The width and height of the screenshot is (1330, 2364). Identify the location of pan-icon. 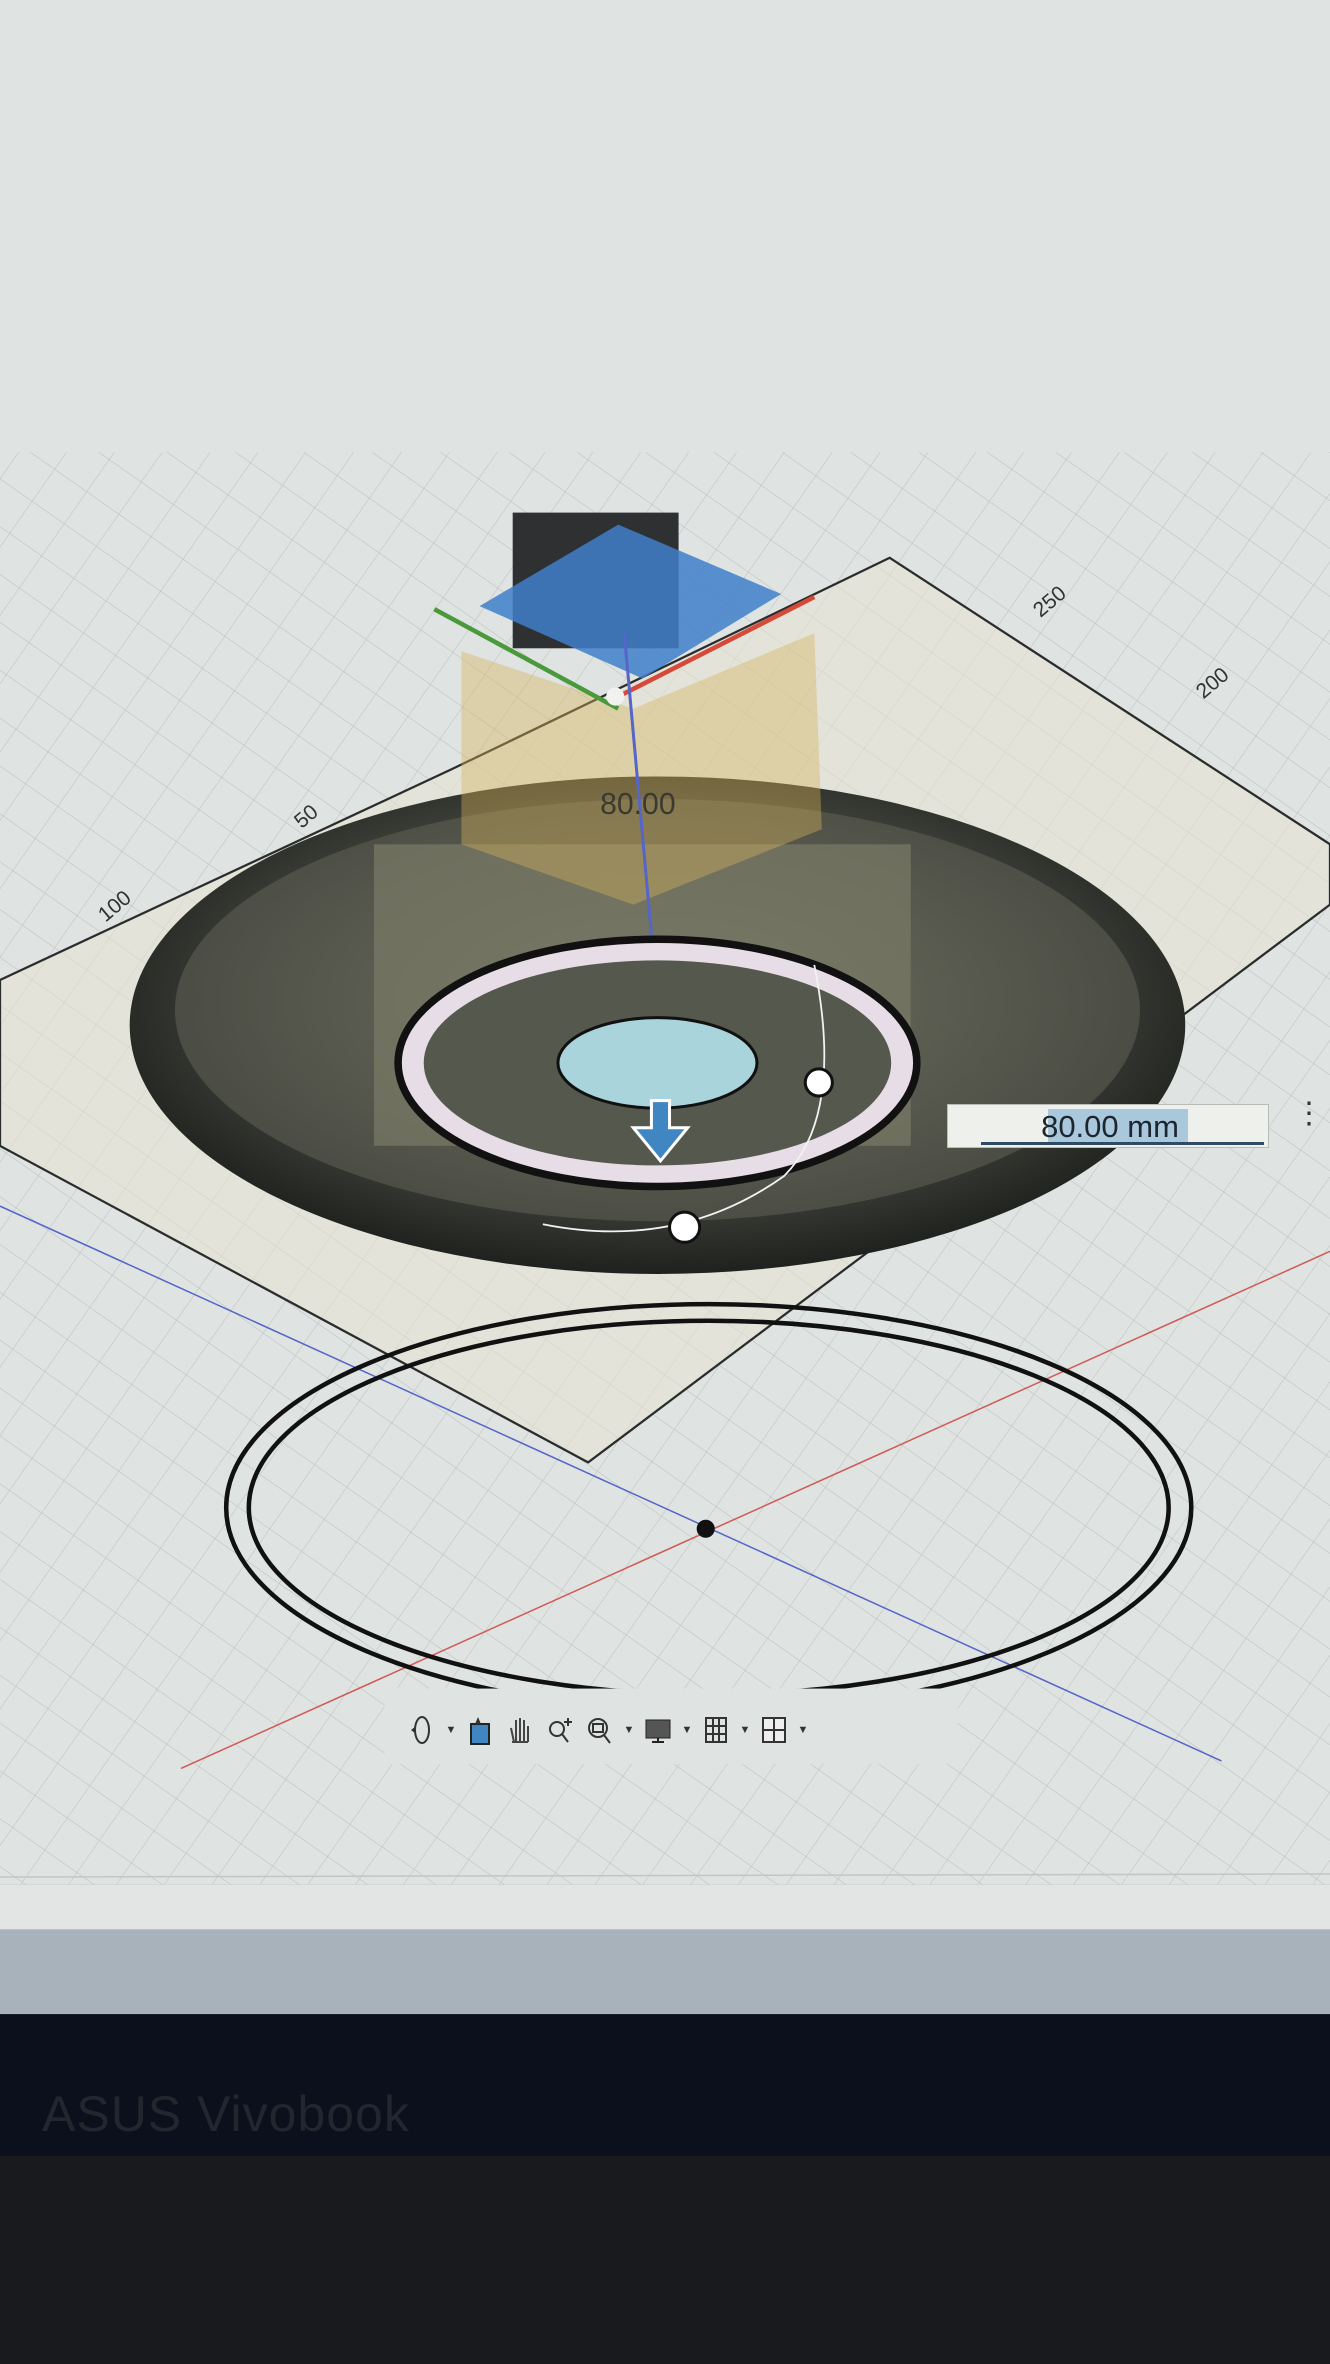
(520, 1730).